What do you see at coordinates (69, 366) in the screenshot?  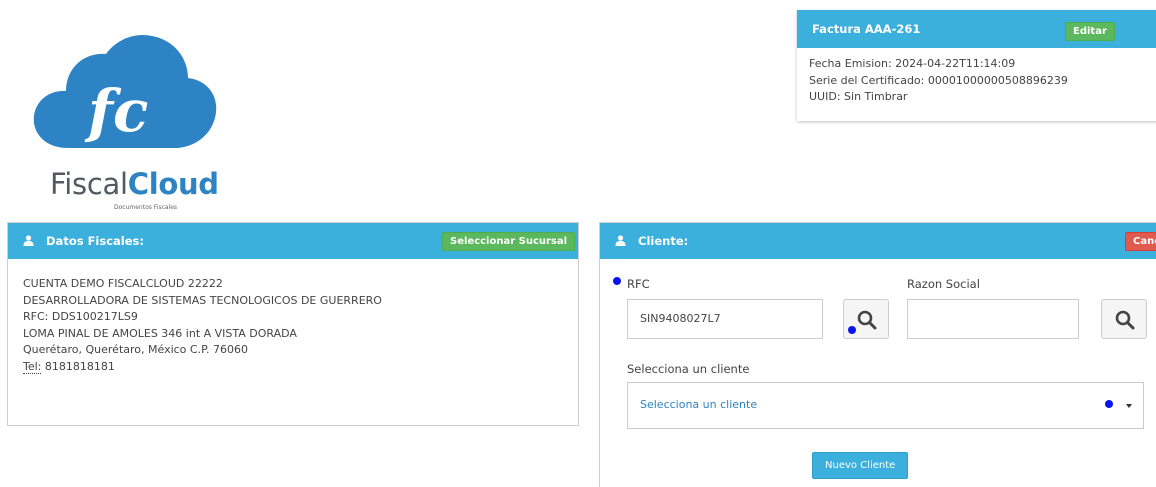 I see `company-phone: Tel: 8181818181` at bounding box center [69, 366].